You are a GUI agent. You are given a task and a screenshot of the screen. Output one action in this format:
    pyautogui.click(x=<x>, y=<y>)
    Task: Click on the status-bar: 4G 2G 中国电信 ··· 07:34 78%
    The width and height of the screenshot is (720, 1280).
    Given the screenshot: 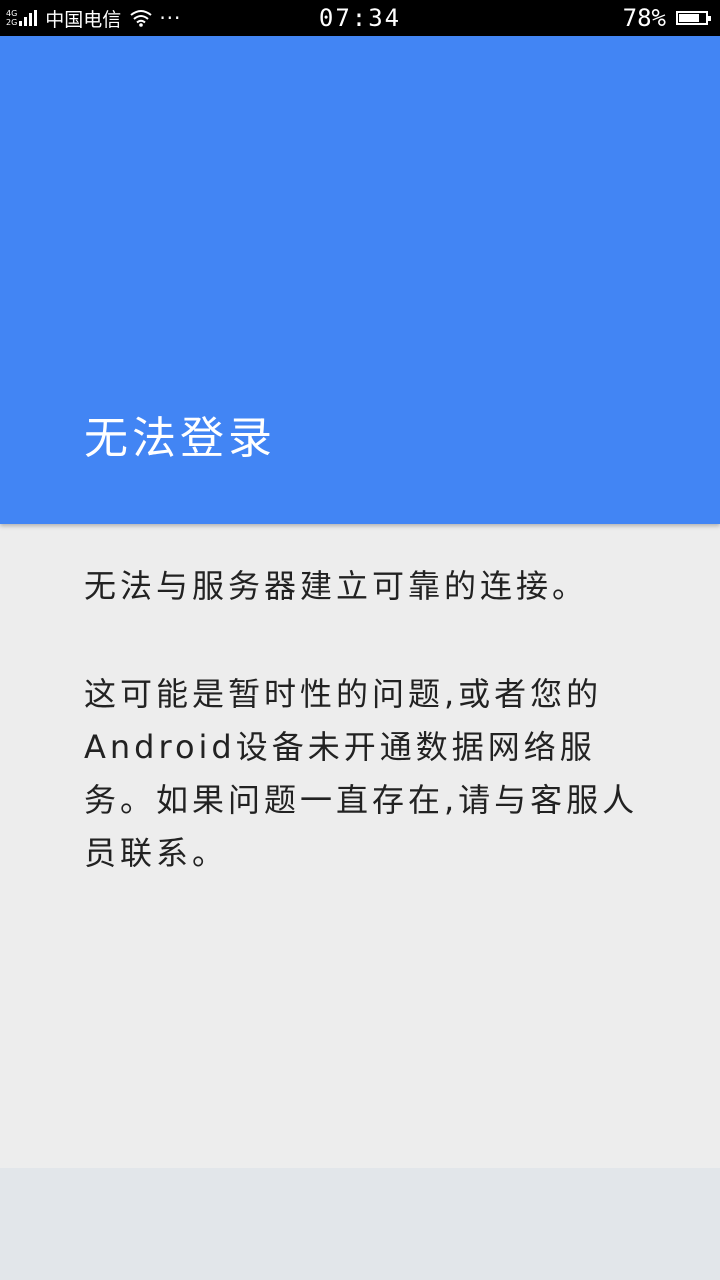 What is the action you would take?
    pyautogui.click(x=360, y=18)
    